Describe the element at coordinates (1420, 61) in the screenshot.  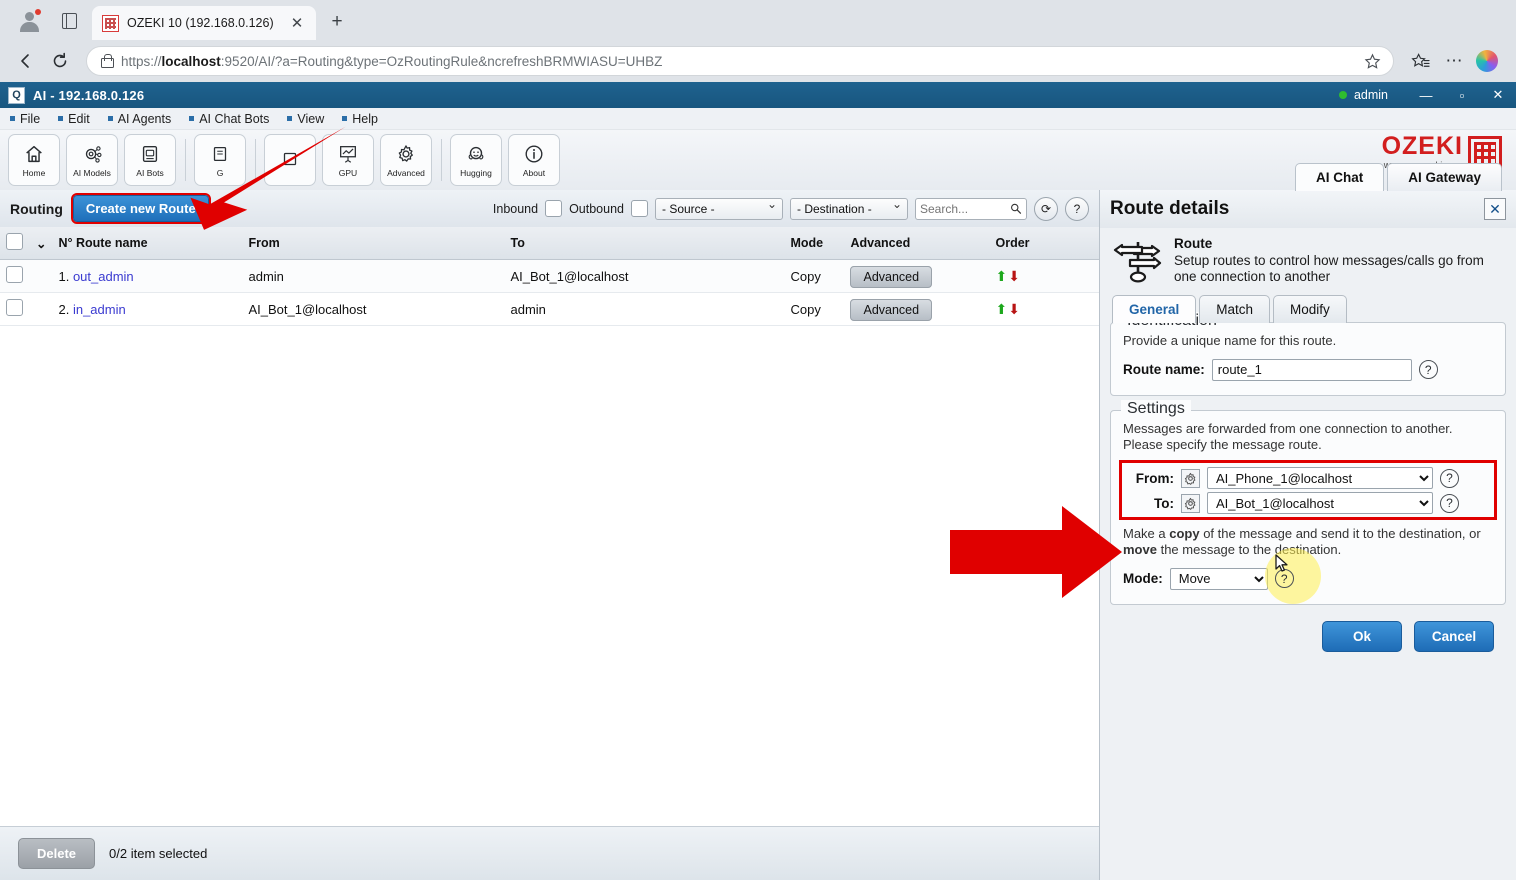
I see `favorites-icon` at that location.